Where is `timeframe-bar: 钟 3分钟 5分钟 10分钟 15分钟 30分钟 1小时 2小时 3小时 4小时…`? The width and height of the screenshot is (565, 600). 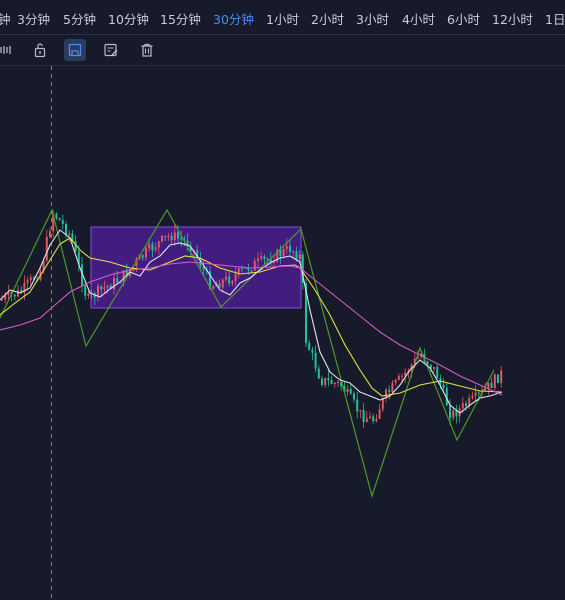 timeframe-bar: 钟 3分钟 5分钟 10分钟 15分钟 30分钟 1小时 2小时 3小时 4小时… is located at coordinates (282, 17).